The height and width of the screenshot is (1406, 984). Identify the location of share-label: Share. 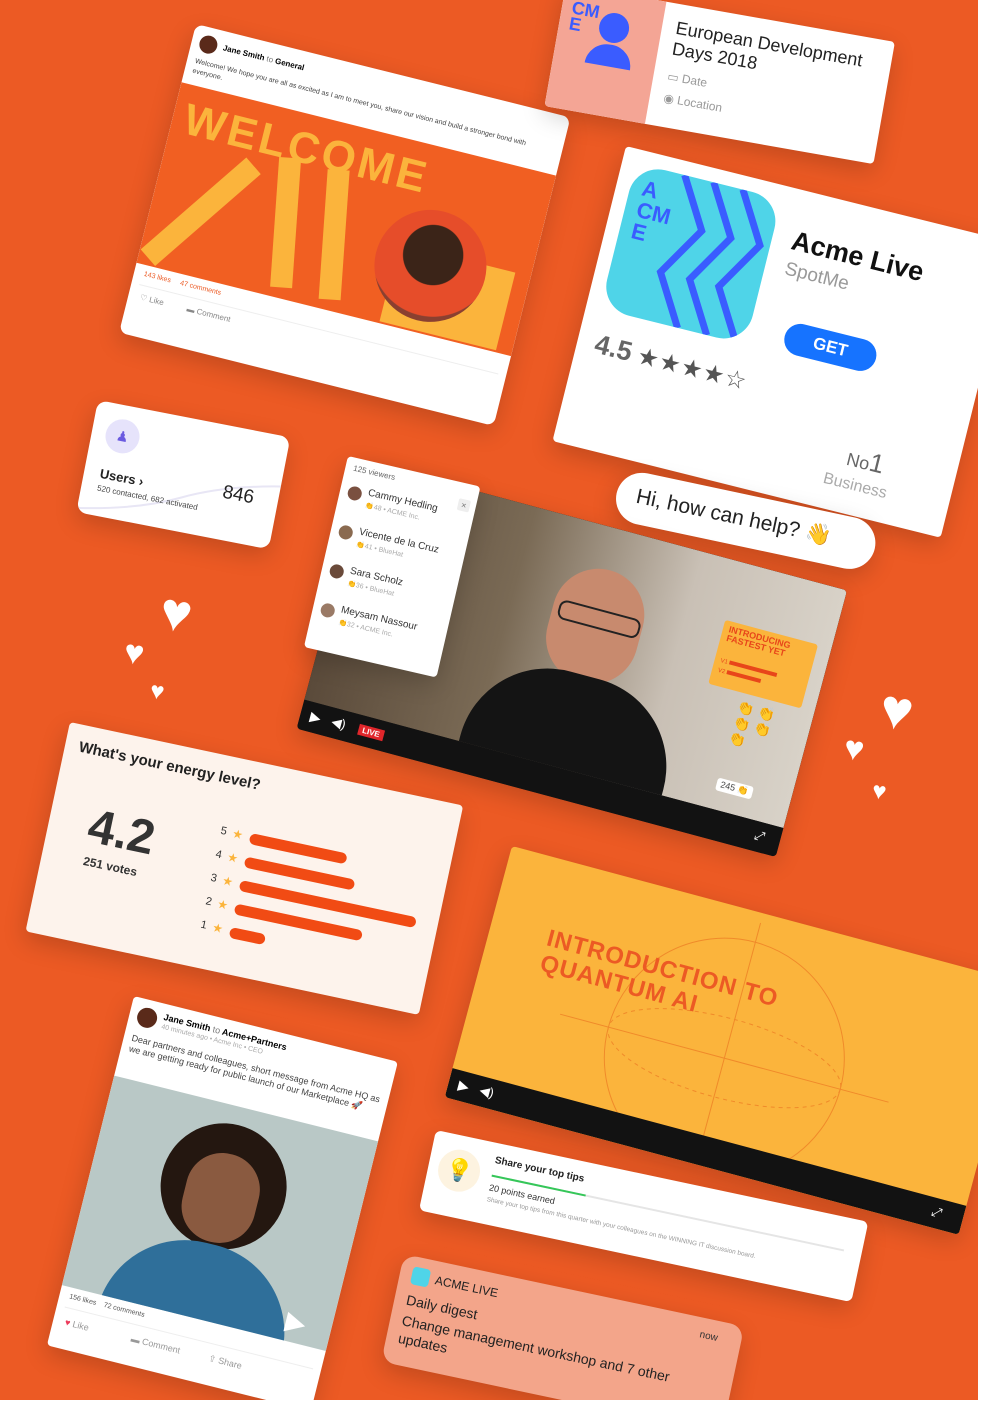
(230, 1363).